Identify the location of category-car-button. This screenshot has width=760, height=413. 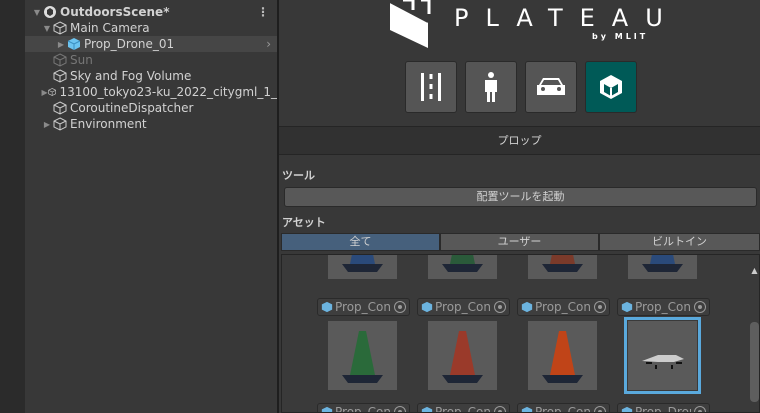
(551, 87).